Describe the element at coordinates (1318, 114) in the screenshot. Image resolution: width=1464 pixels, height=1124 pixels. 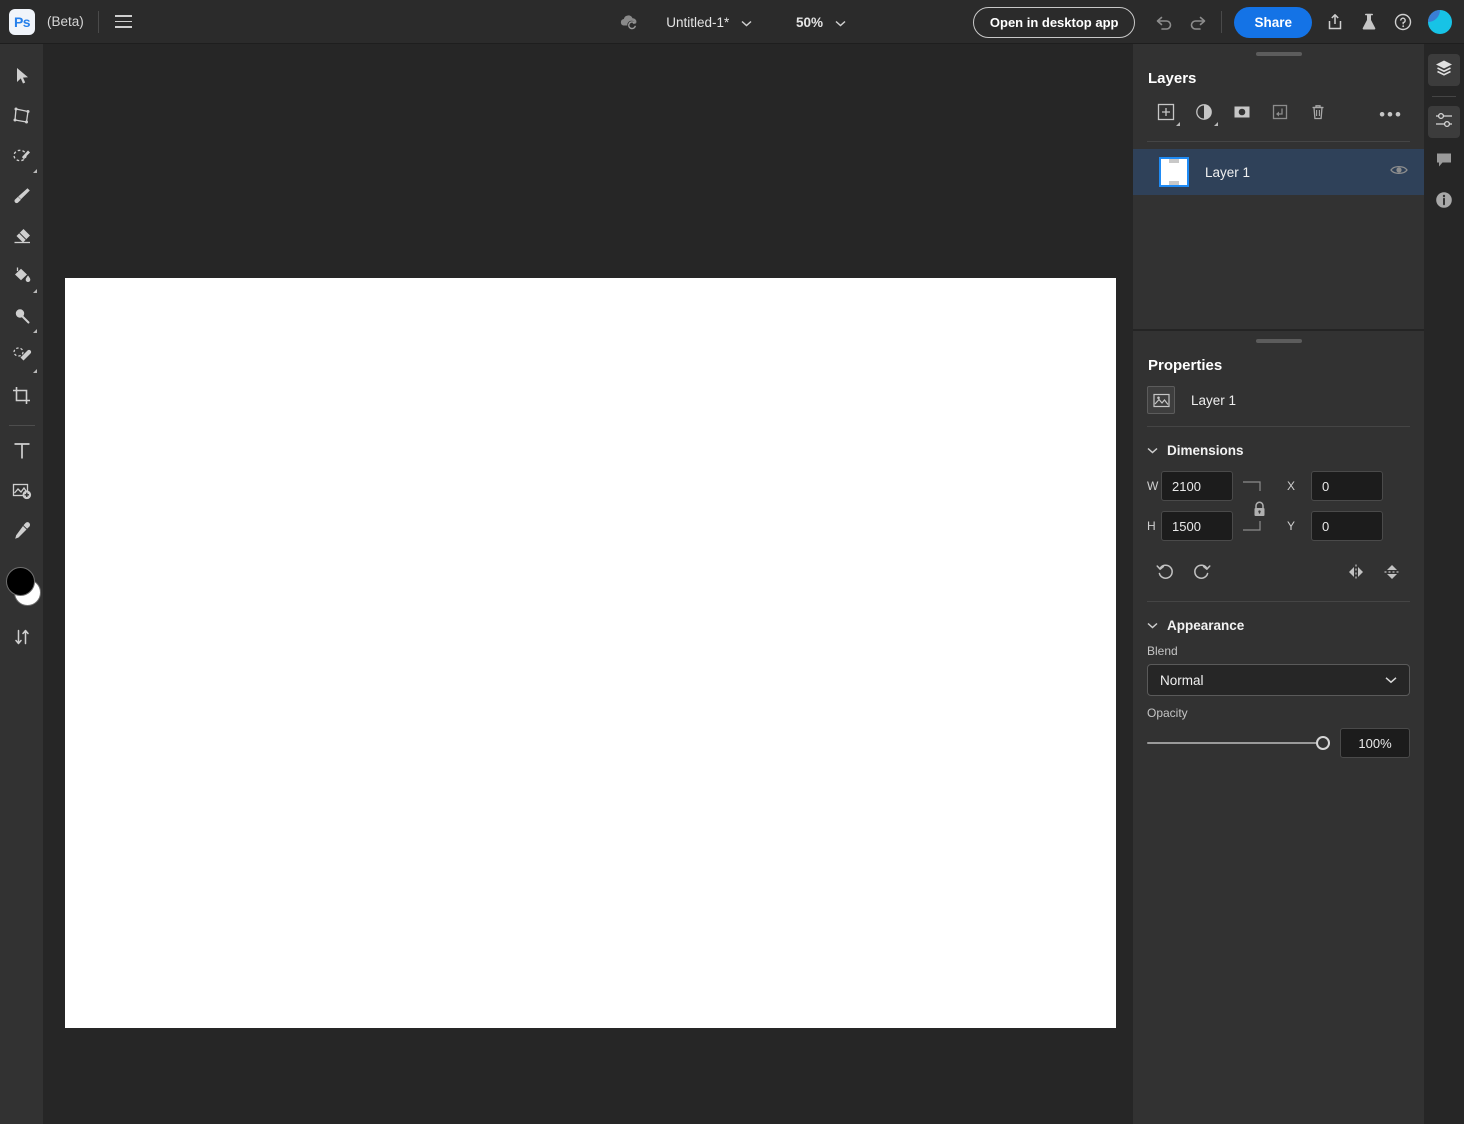
I see `delete-layer-button` at that location.